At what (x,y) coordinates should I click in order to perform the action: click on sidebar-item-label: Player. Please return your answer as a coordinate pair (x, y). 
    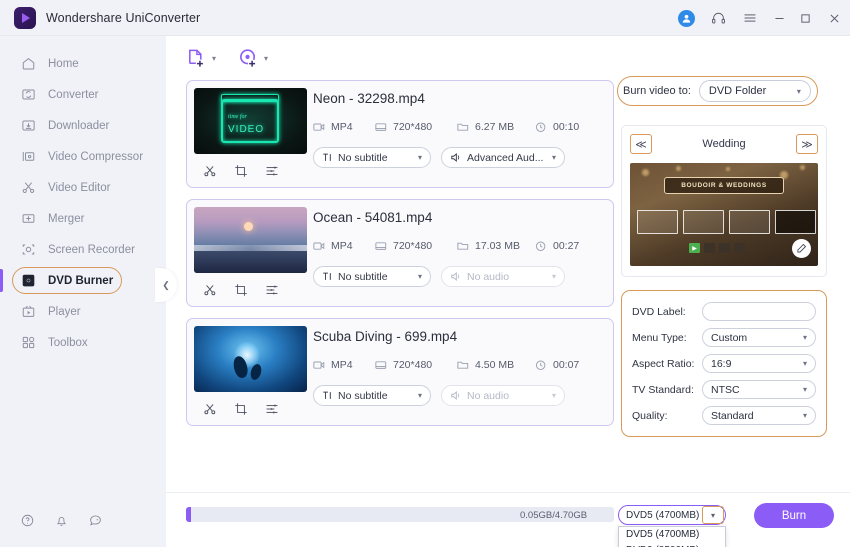
    Looking at the image, I should click on (64, 311).